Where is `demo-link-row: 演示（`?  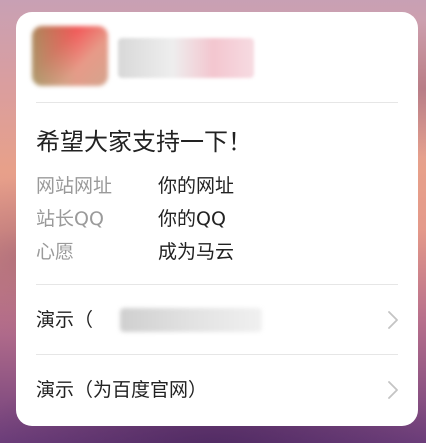 demo-link-row: 演示（ is located at coordinates (217, 320).